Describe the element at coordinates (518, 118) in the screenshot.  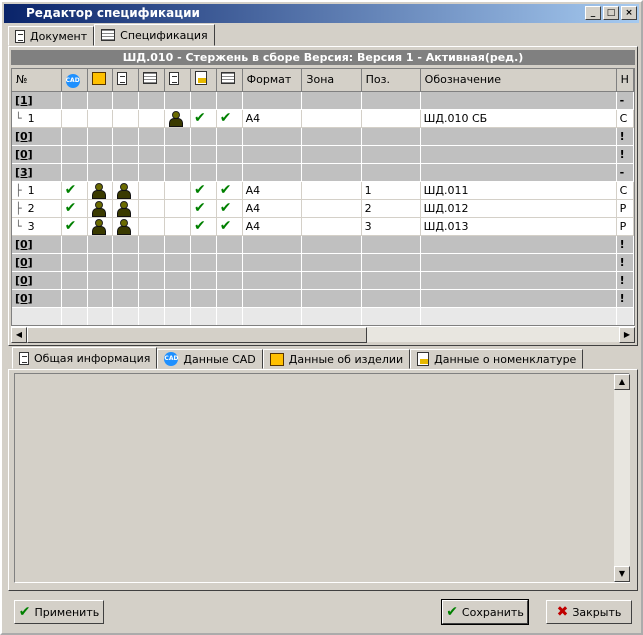
I see `designation-cell: ШД.010 СБ` at that location.